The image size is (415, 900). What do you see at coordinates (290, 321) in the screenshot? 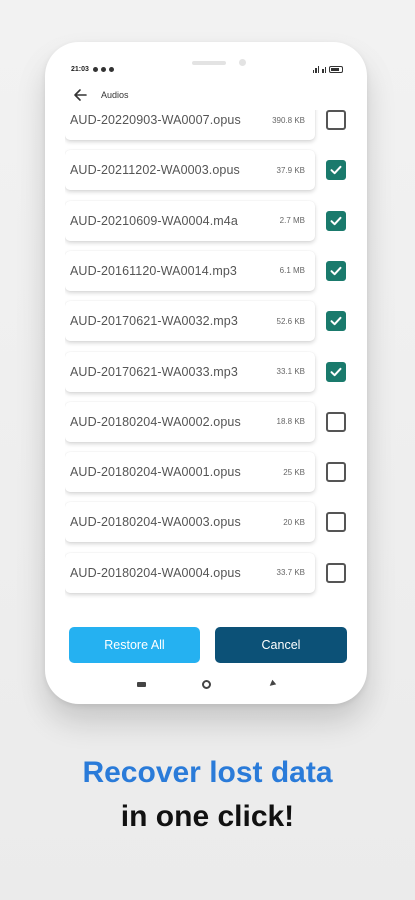
I see `file-size: 52.6 KB` at bounding box center [290, 321].